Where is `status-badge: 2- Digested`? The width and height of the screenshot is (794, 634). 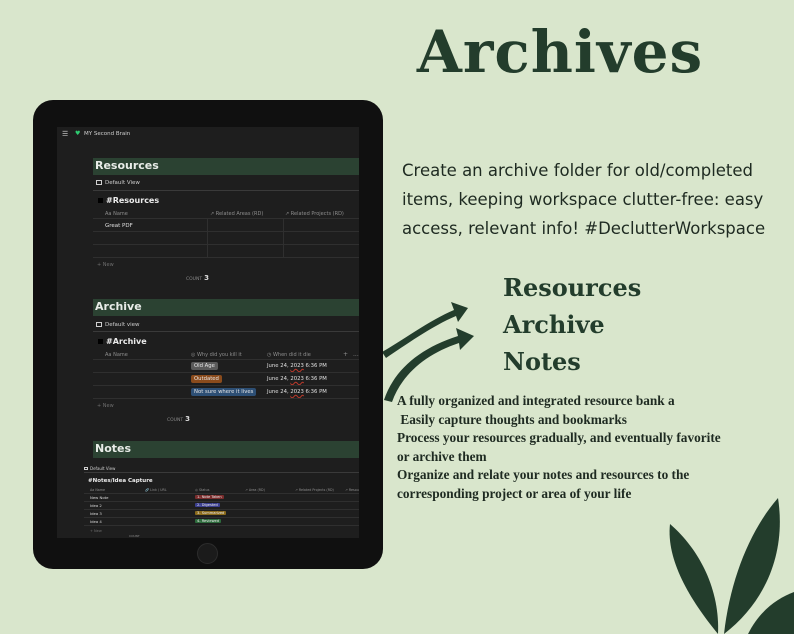 status-badge: 2- Digested is located at coordinates (207, 505).